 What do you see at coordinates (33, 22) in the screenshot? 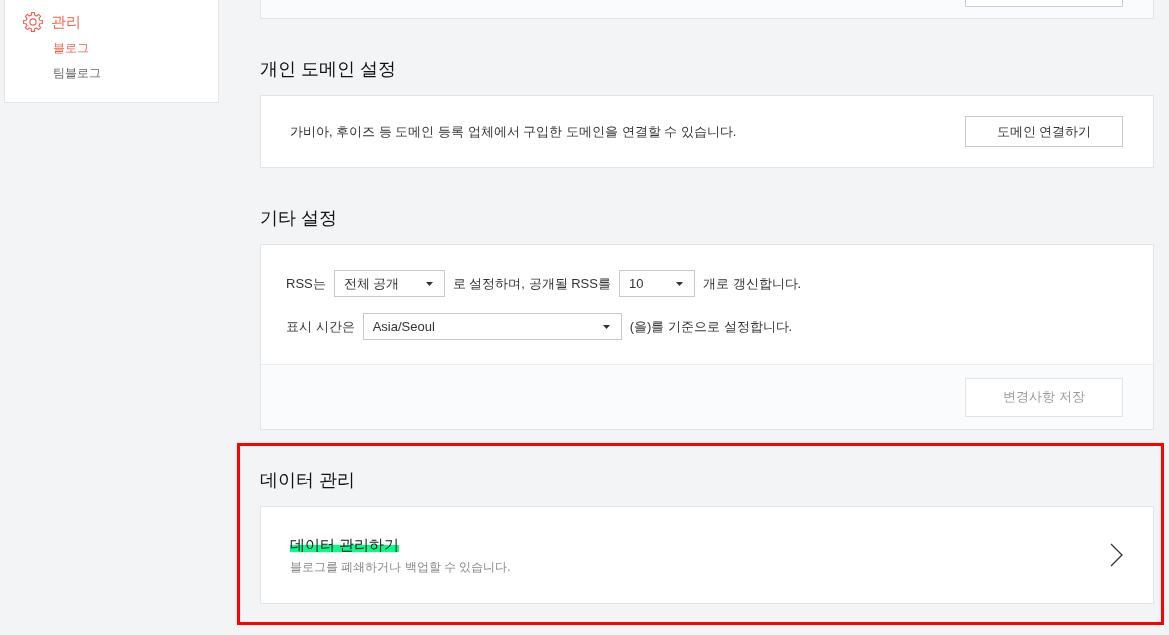
I see `gear-icon` at bounding box center [33, 22].